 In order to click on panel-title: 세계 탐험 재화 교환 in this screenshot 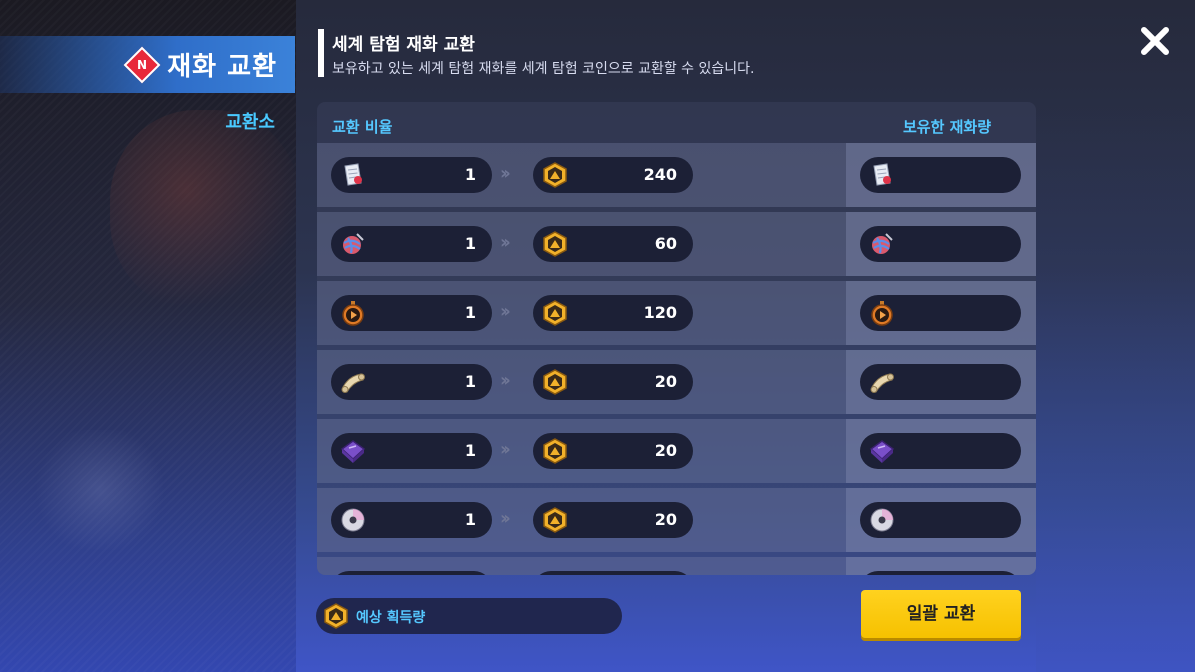, I will do `click(403, 45)`.